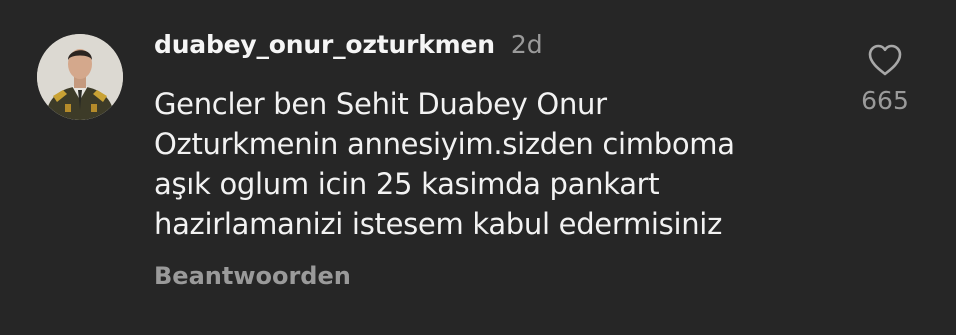 Image resolution: width=956 pixels, height=335 pixels. What do you see at coordinates (444, 144) in the screenshot?
I see `comment-text-line: Ozturkmenin annesiyim.sizden cimboma` at bounding box center [444, 144].